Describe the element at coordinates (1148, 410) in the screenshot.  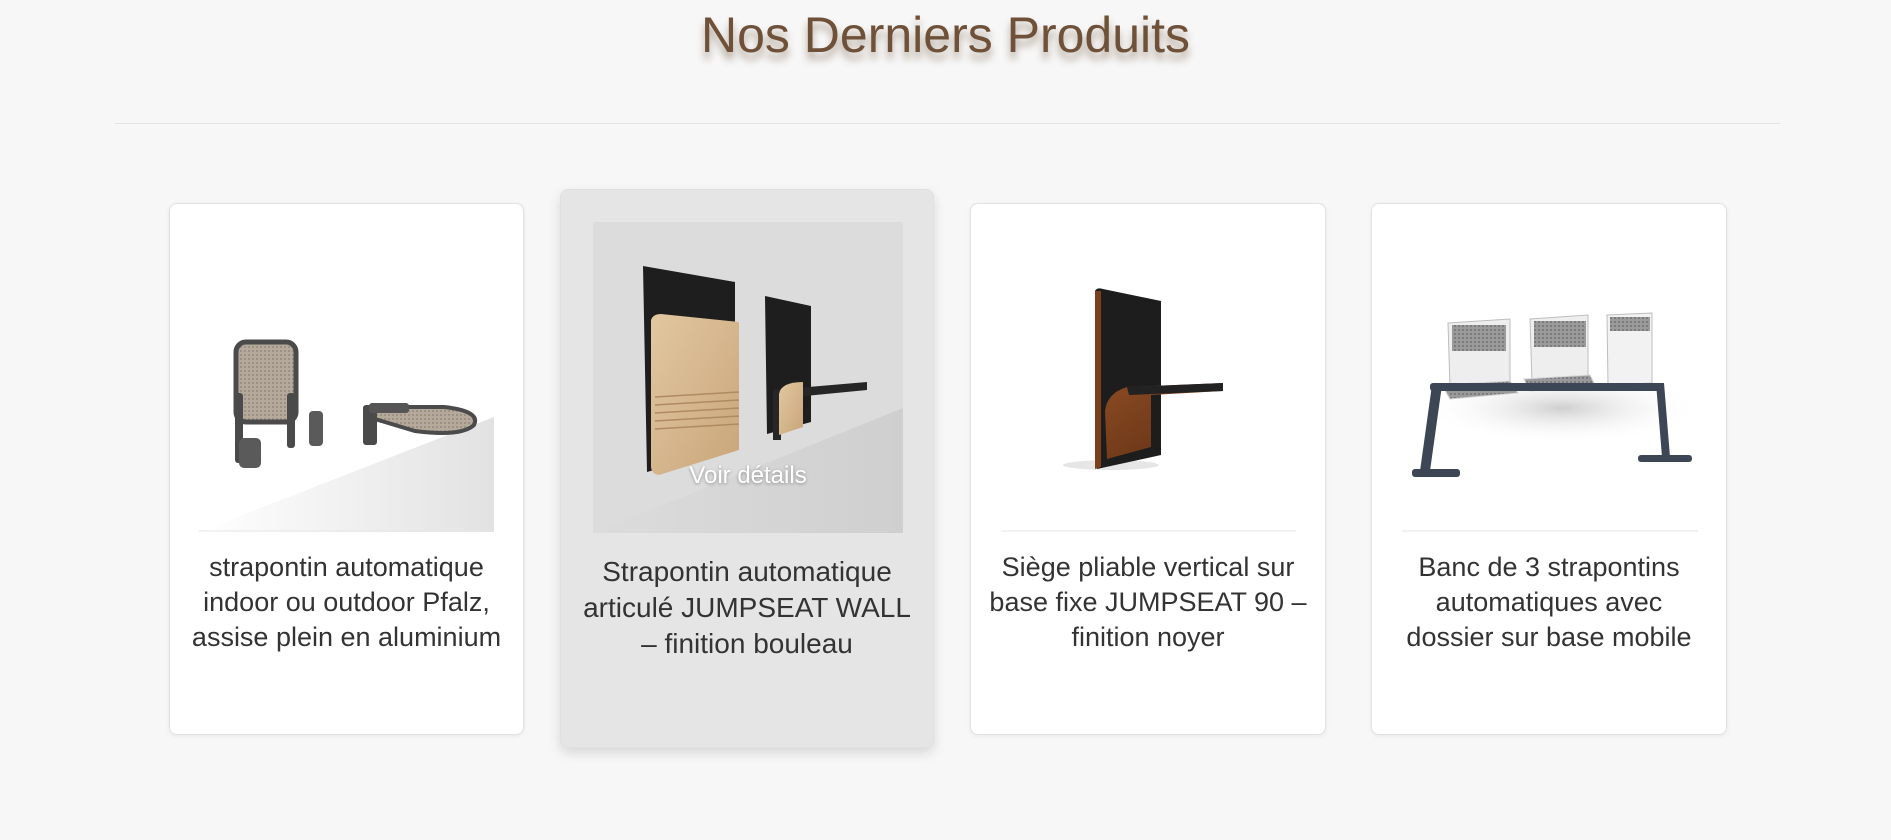
I see `folding-seat-walnut-icon` at that location.